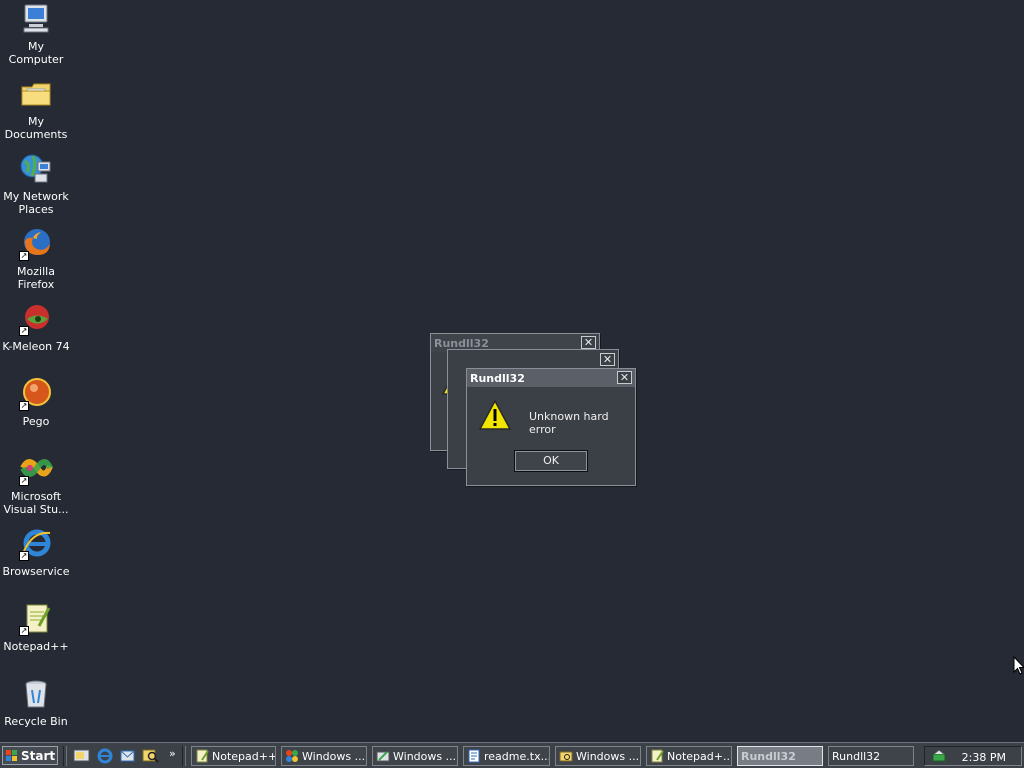  What do you see at coordinates (36, 619) in the screenshot?
I see `notepad-plus-plus-icon: ↗` at bounding box center [36, 619].